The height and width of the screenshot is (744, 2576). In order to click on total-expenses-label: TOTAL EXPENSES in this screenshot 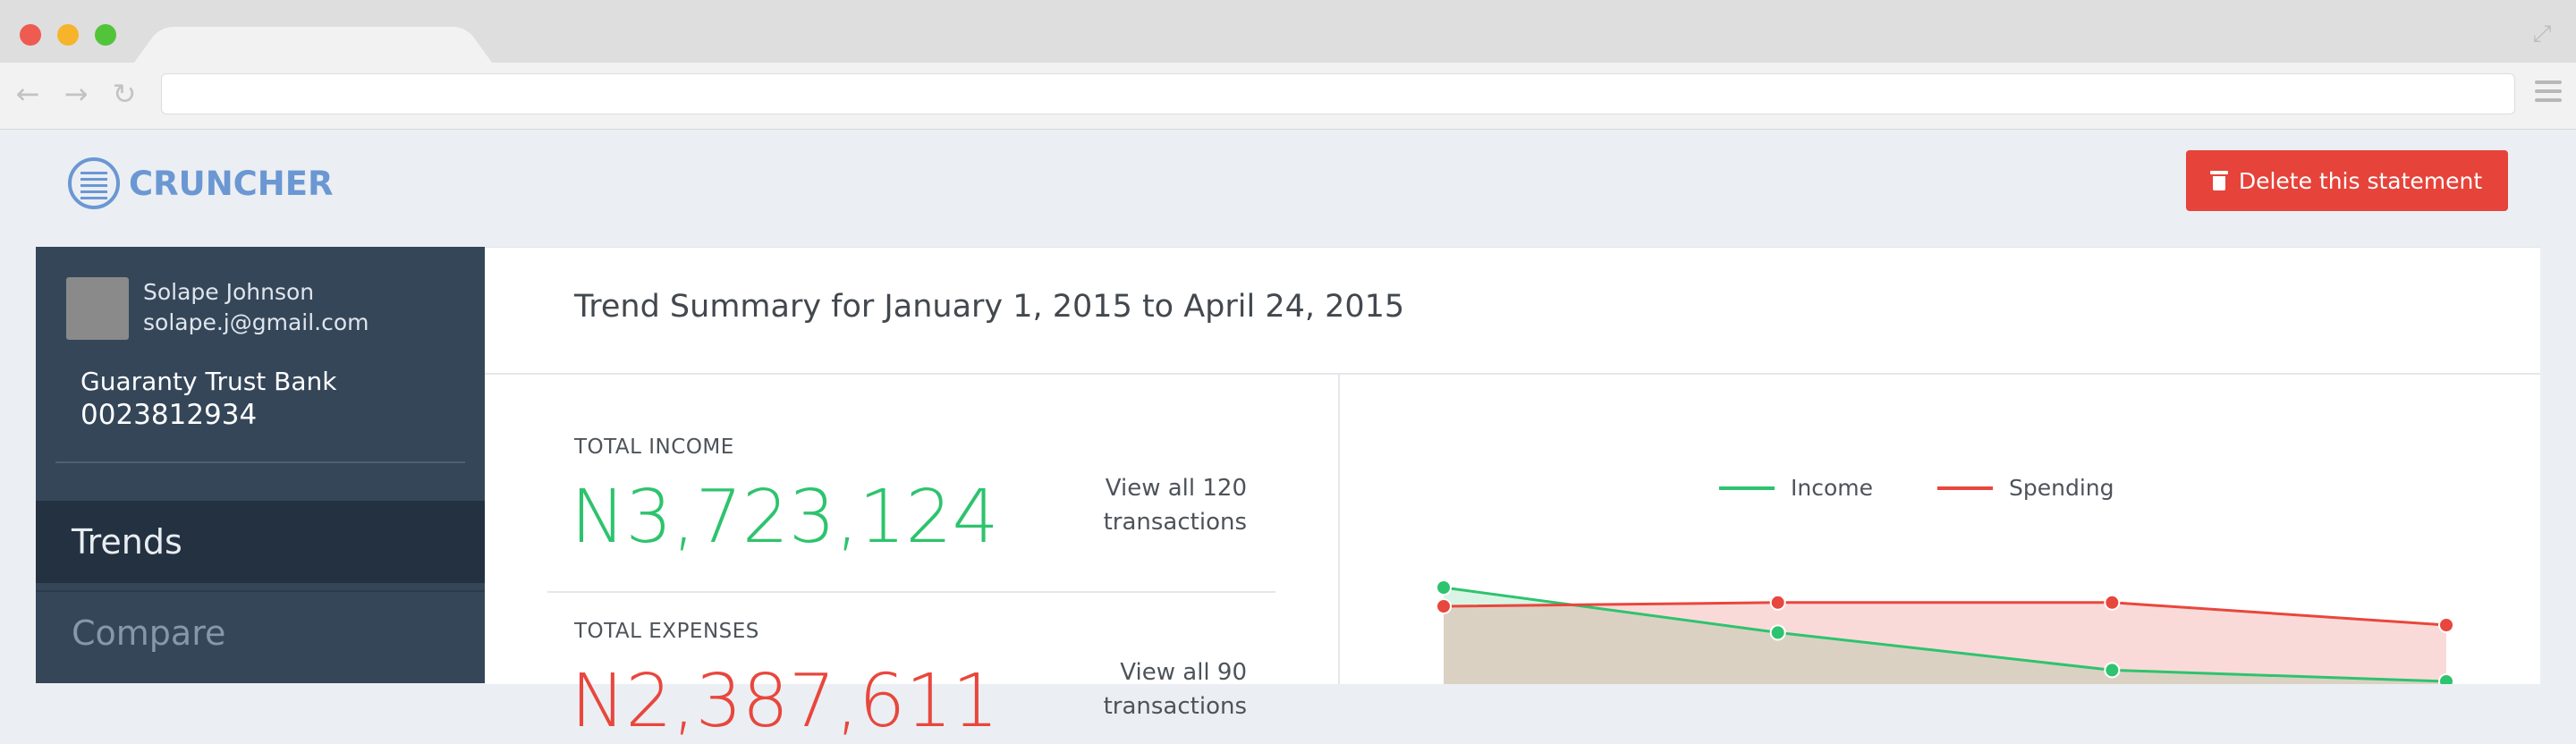, I will do `click(666, 631)`.